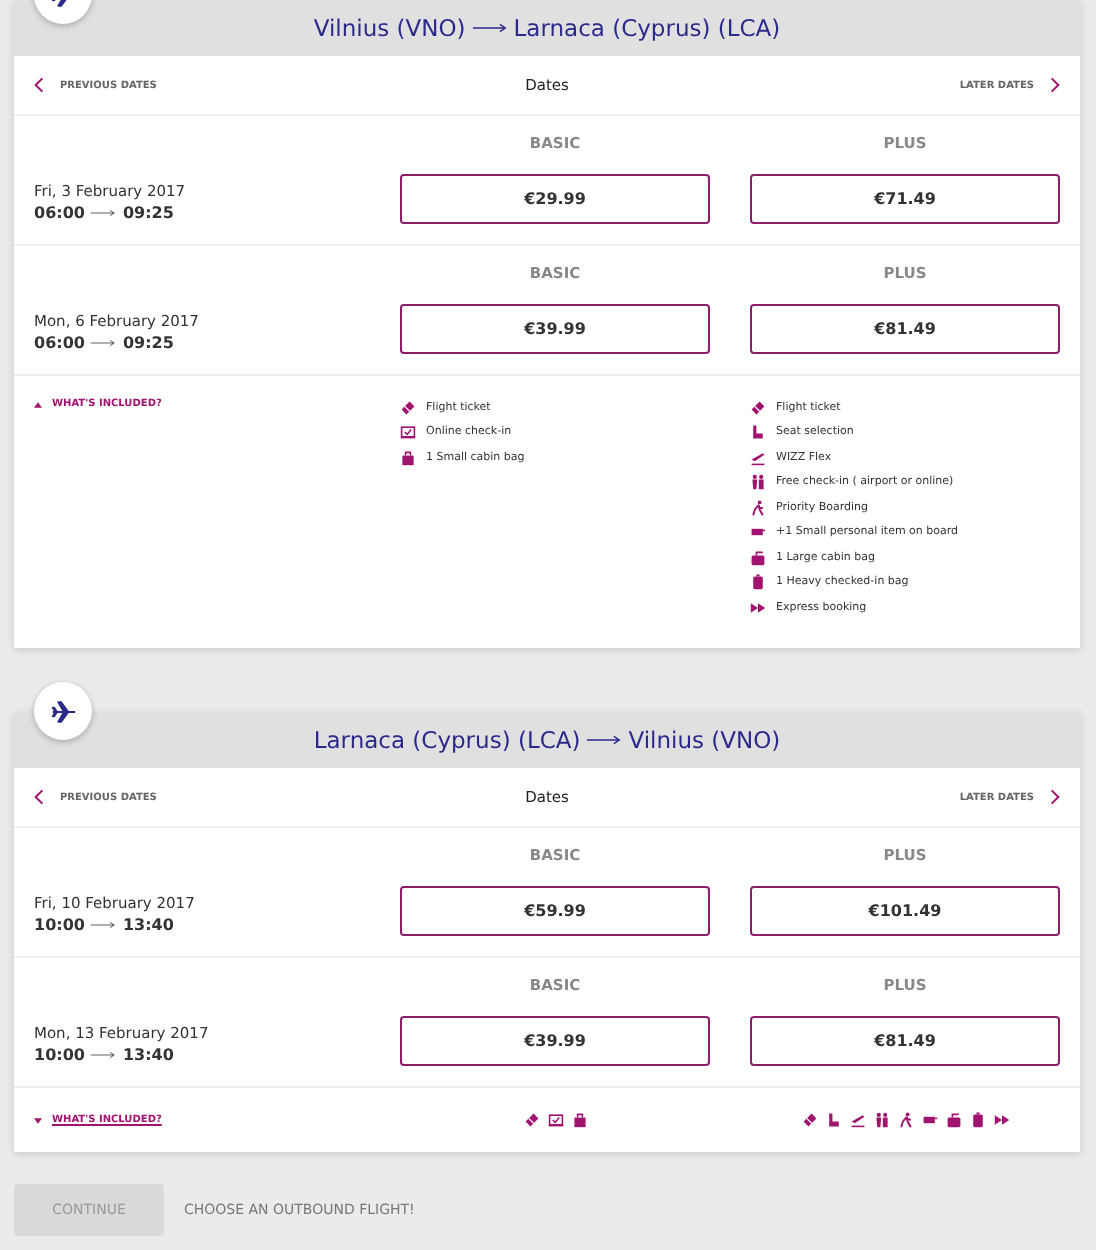  Describe the element at coordinates (905, 911) in the screenshot. I see `price-button: €101.49` at that location.